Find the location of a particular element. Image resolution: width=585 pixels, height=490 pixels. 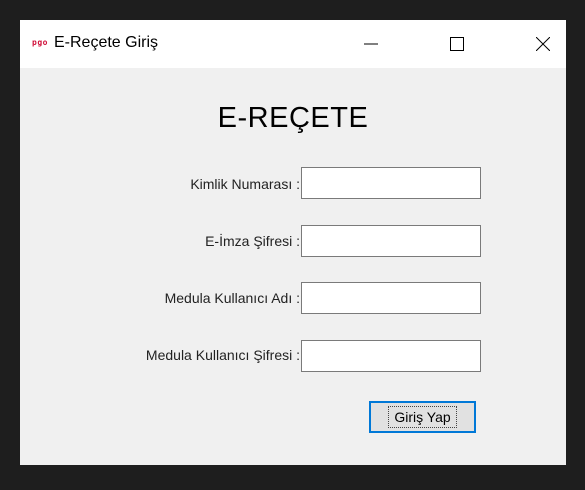

title-bar: pgo E-Reçete Giriş is located at coordinates (293, 44).